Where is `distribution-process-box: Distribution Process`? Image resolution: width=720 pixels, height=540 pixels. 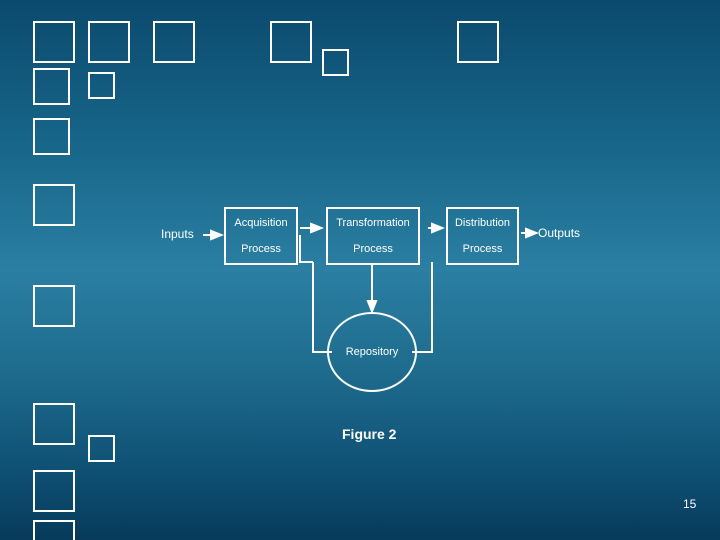
distribution-process-box: Distribution Process is located at coordinates (482, 236).